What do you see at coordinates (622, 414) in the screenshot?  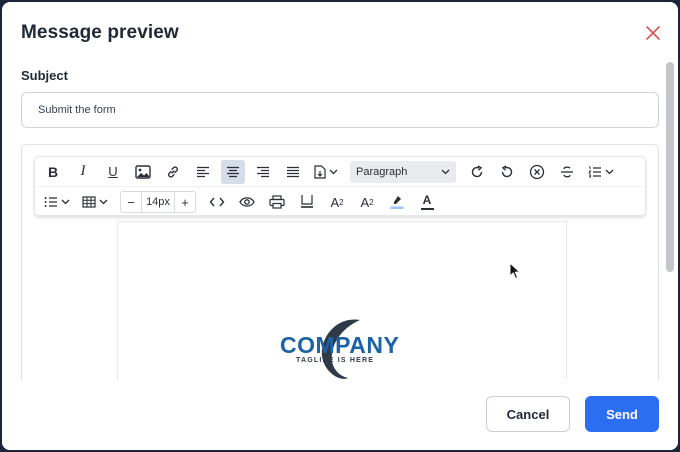 I see `send-button: Send` at bounding box center [622, 414].